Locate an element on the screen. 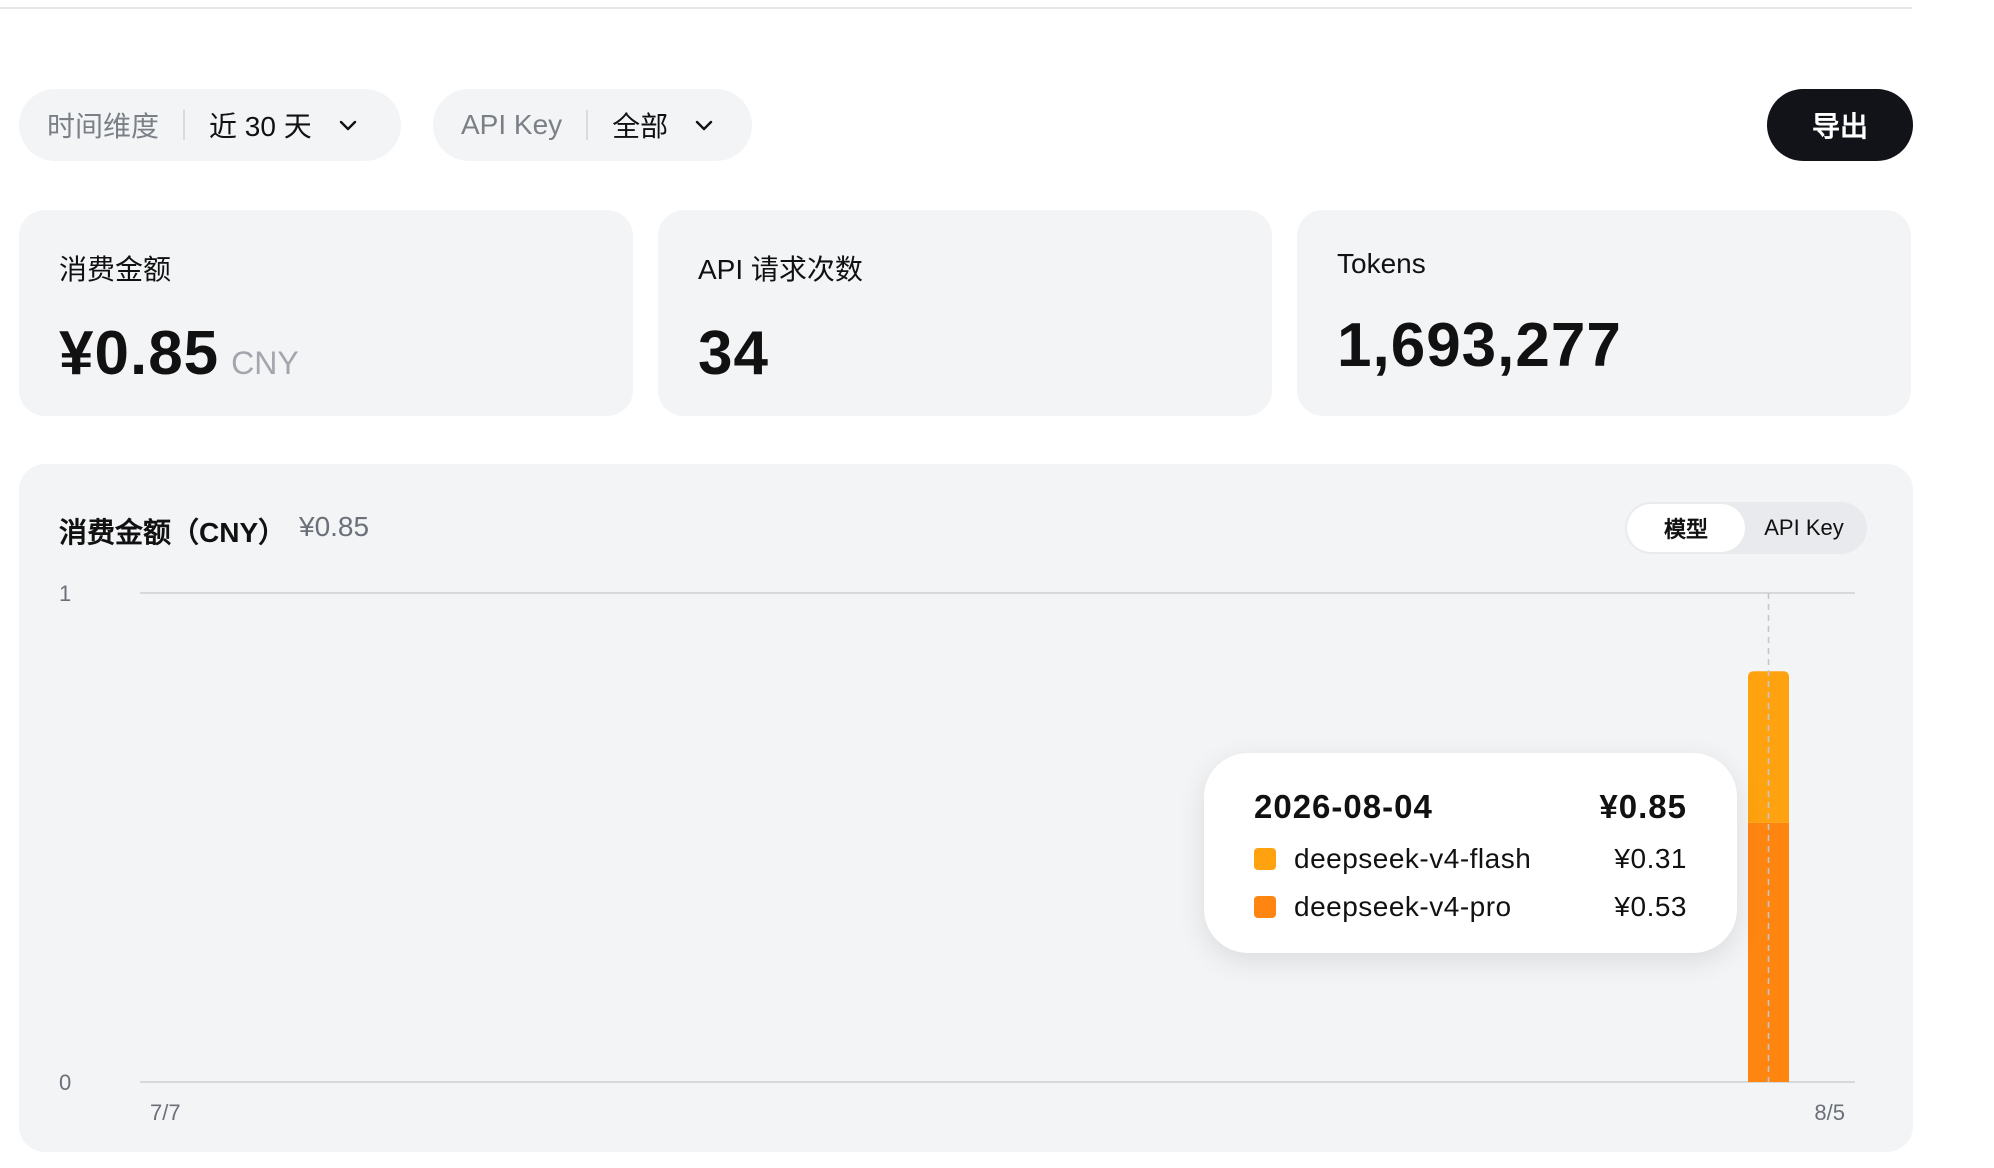  tooltip-total: ¥0.85 is located at coordinates (1643, 806).